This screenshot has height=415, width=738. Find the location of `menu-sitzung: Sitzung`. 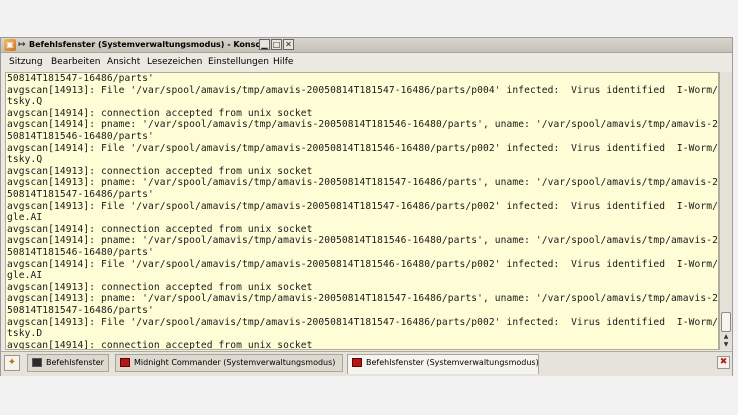

menu-sitzung: Sitzung is located at coordinates (26, 62).